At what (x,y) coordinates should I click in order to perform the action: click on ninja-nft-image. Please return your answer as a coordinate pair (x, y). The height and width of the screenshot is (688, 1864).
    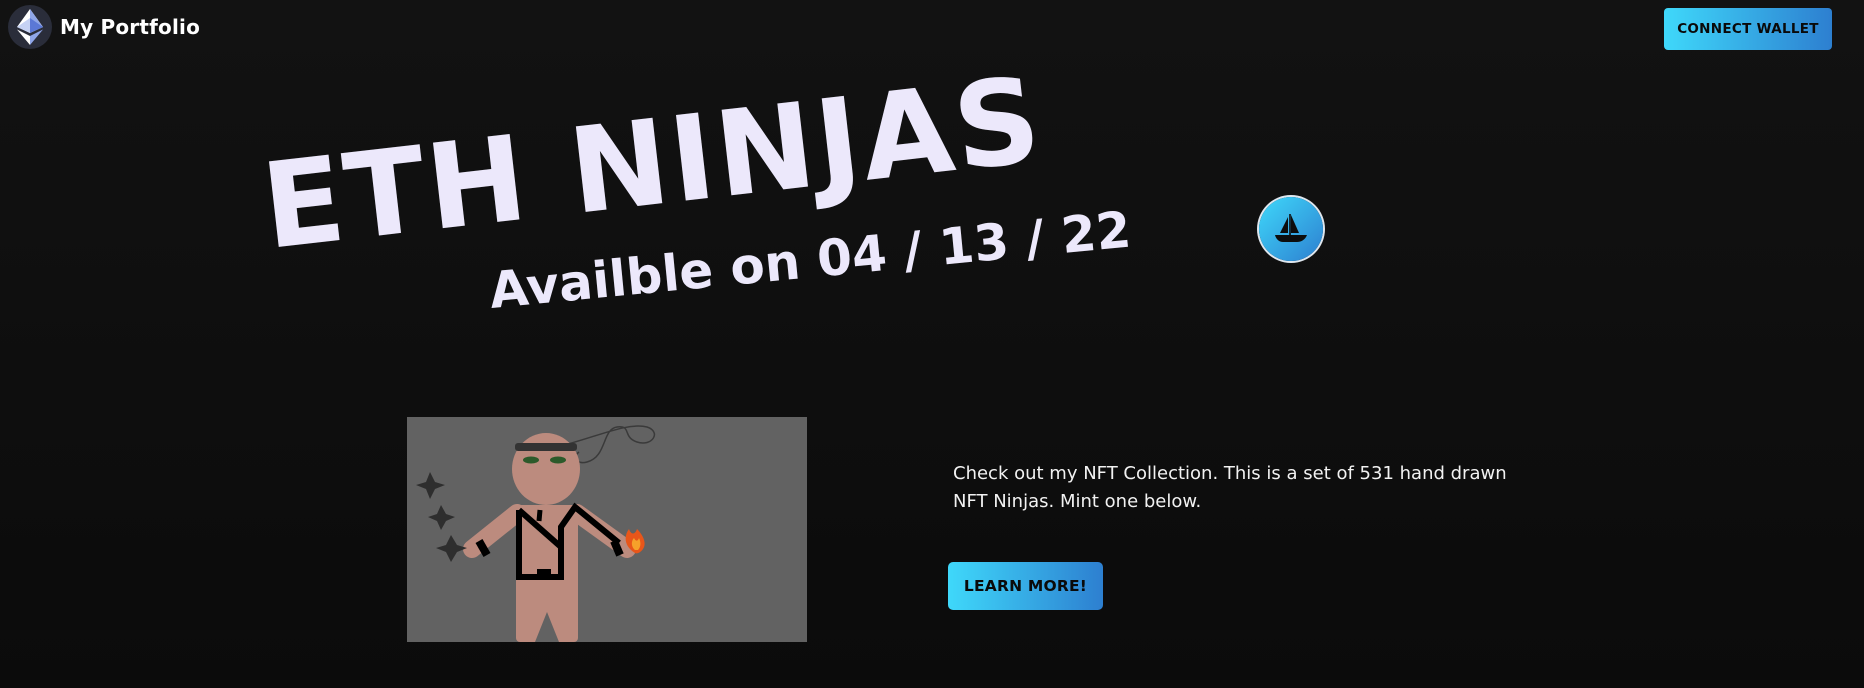
    Looking at the image, I should click on (607, 529).